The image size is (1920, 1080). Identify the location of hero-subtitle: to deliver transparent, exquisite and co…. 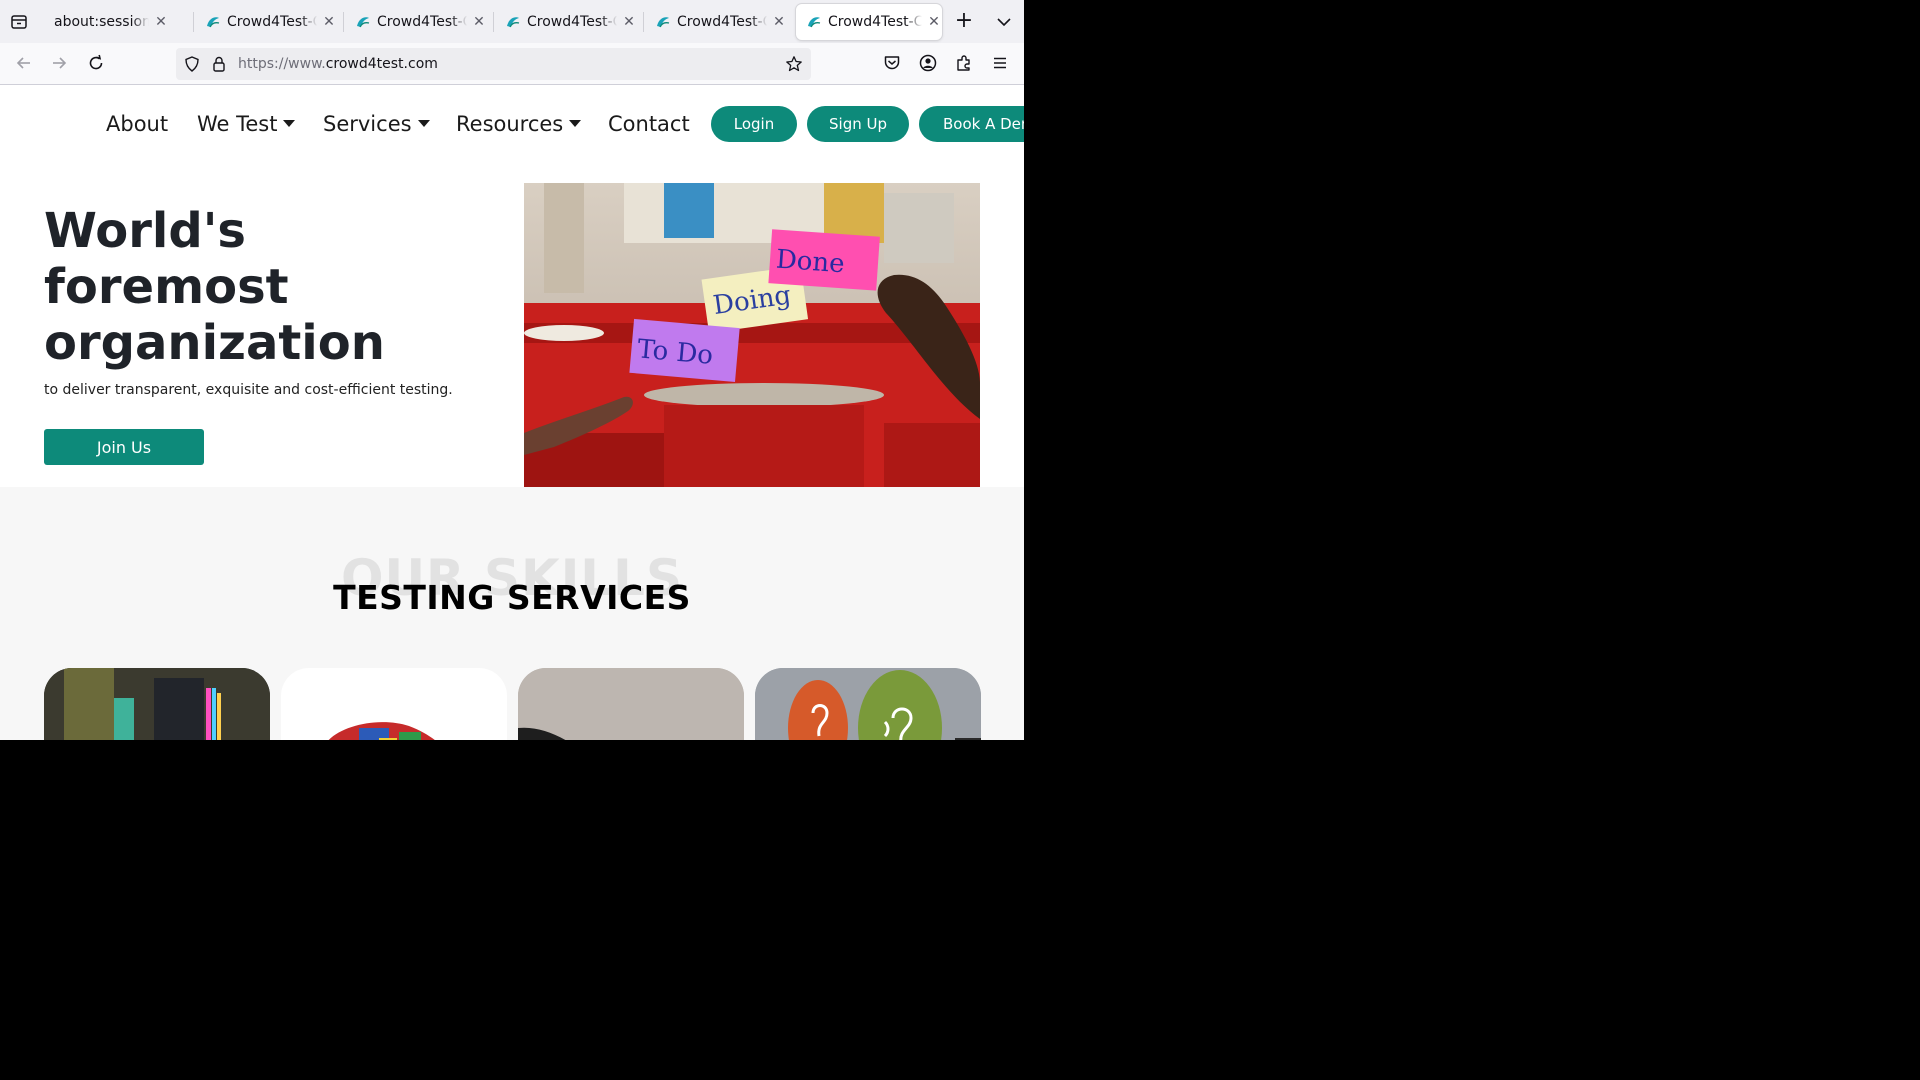
(248, 390).